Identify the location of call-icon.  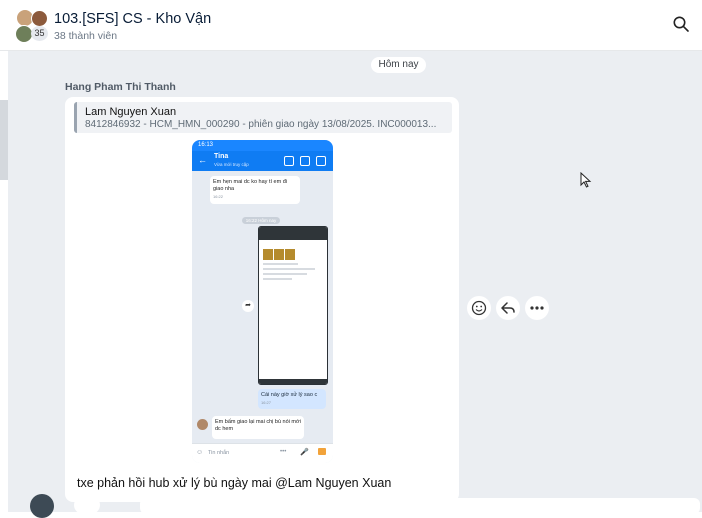
(289, 161).